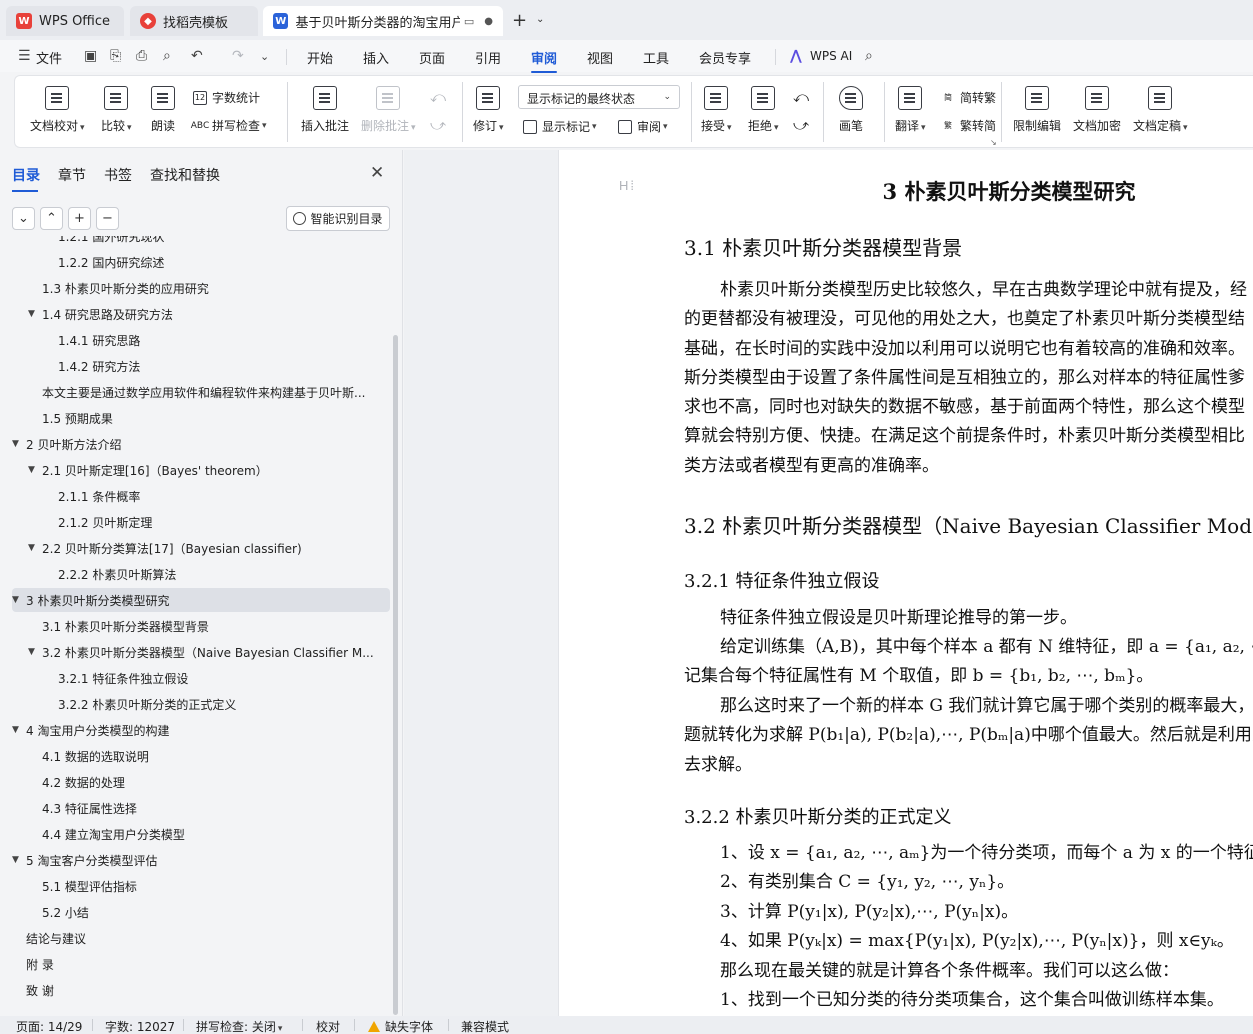 This screenshot has width=1253, height=1034. I want to click on wps-ai-icon: ⋀, so click(796, 56).